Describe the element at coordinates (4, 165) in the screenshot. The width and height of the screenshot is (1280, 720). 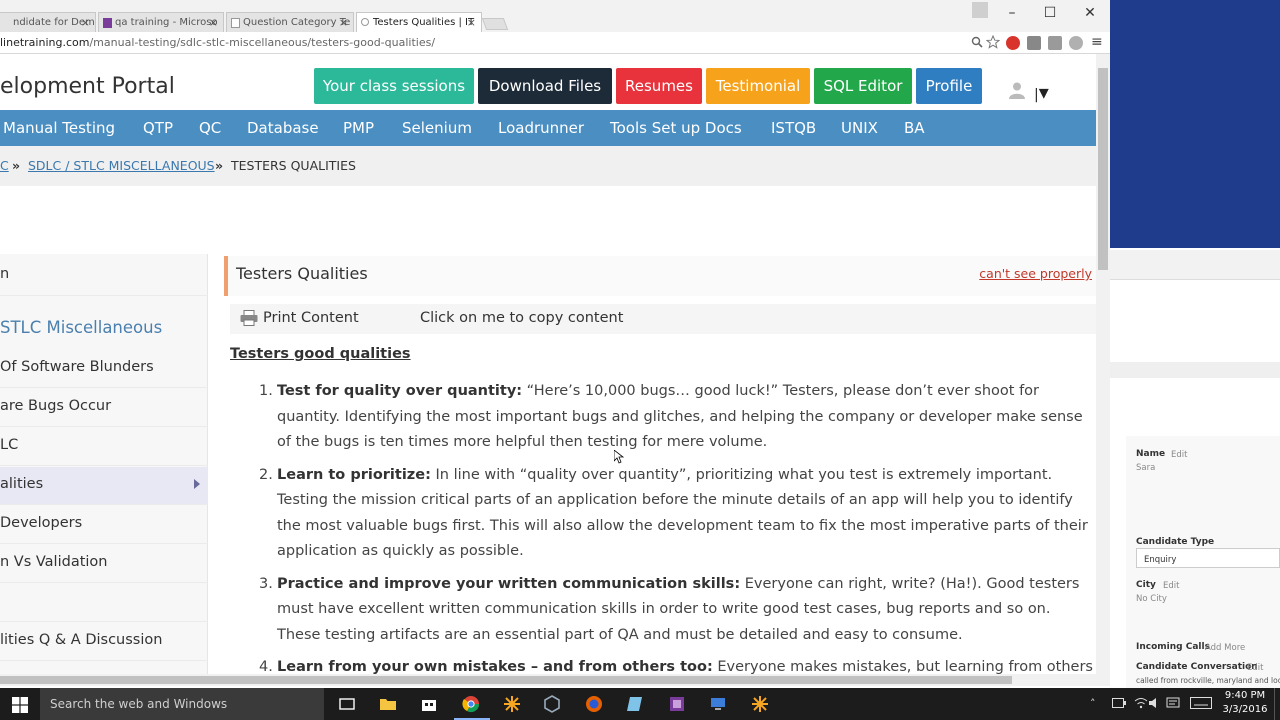
I see `breadcrumb-root-link: C` at that location.